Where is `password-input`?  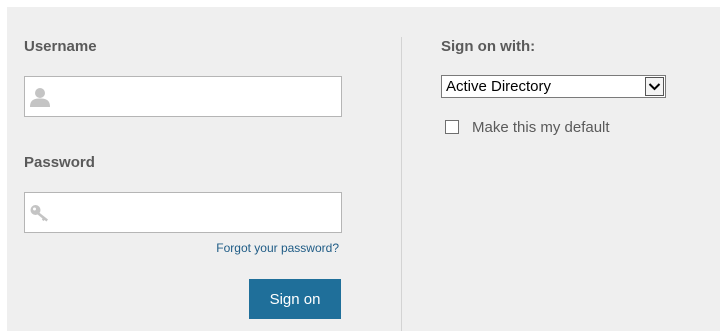 password-input is located at coordinates (198, 212).